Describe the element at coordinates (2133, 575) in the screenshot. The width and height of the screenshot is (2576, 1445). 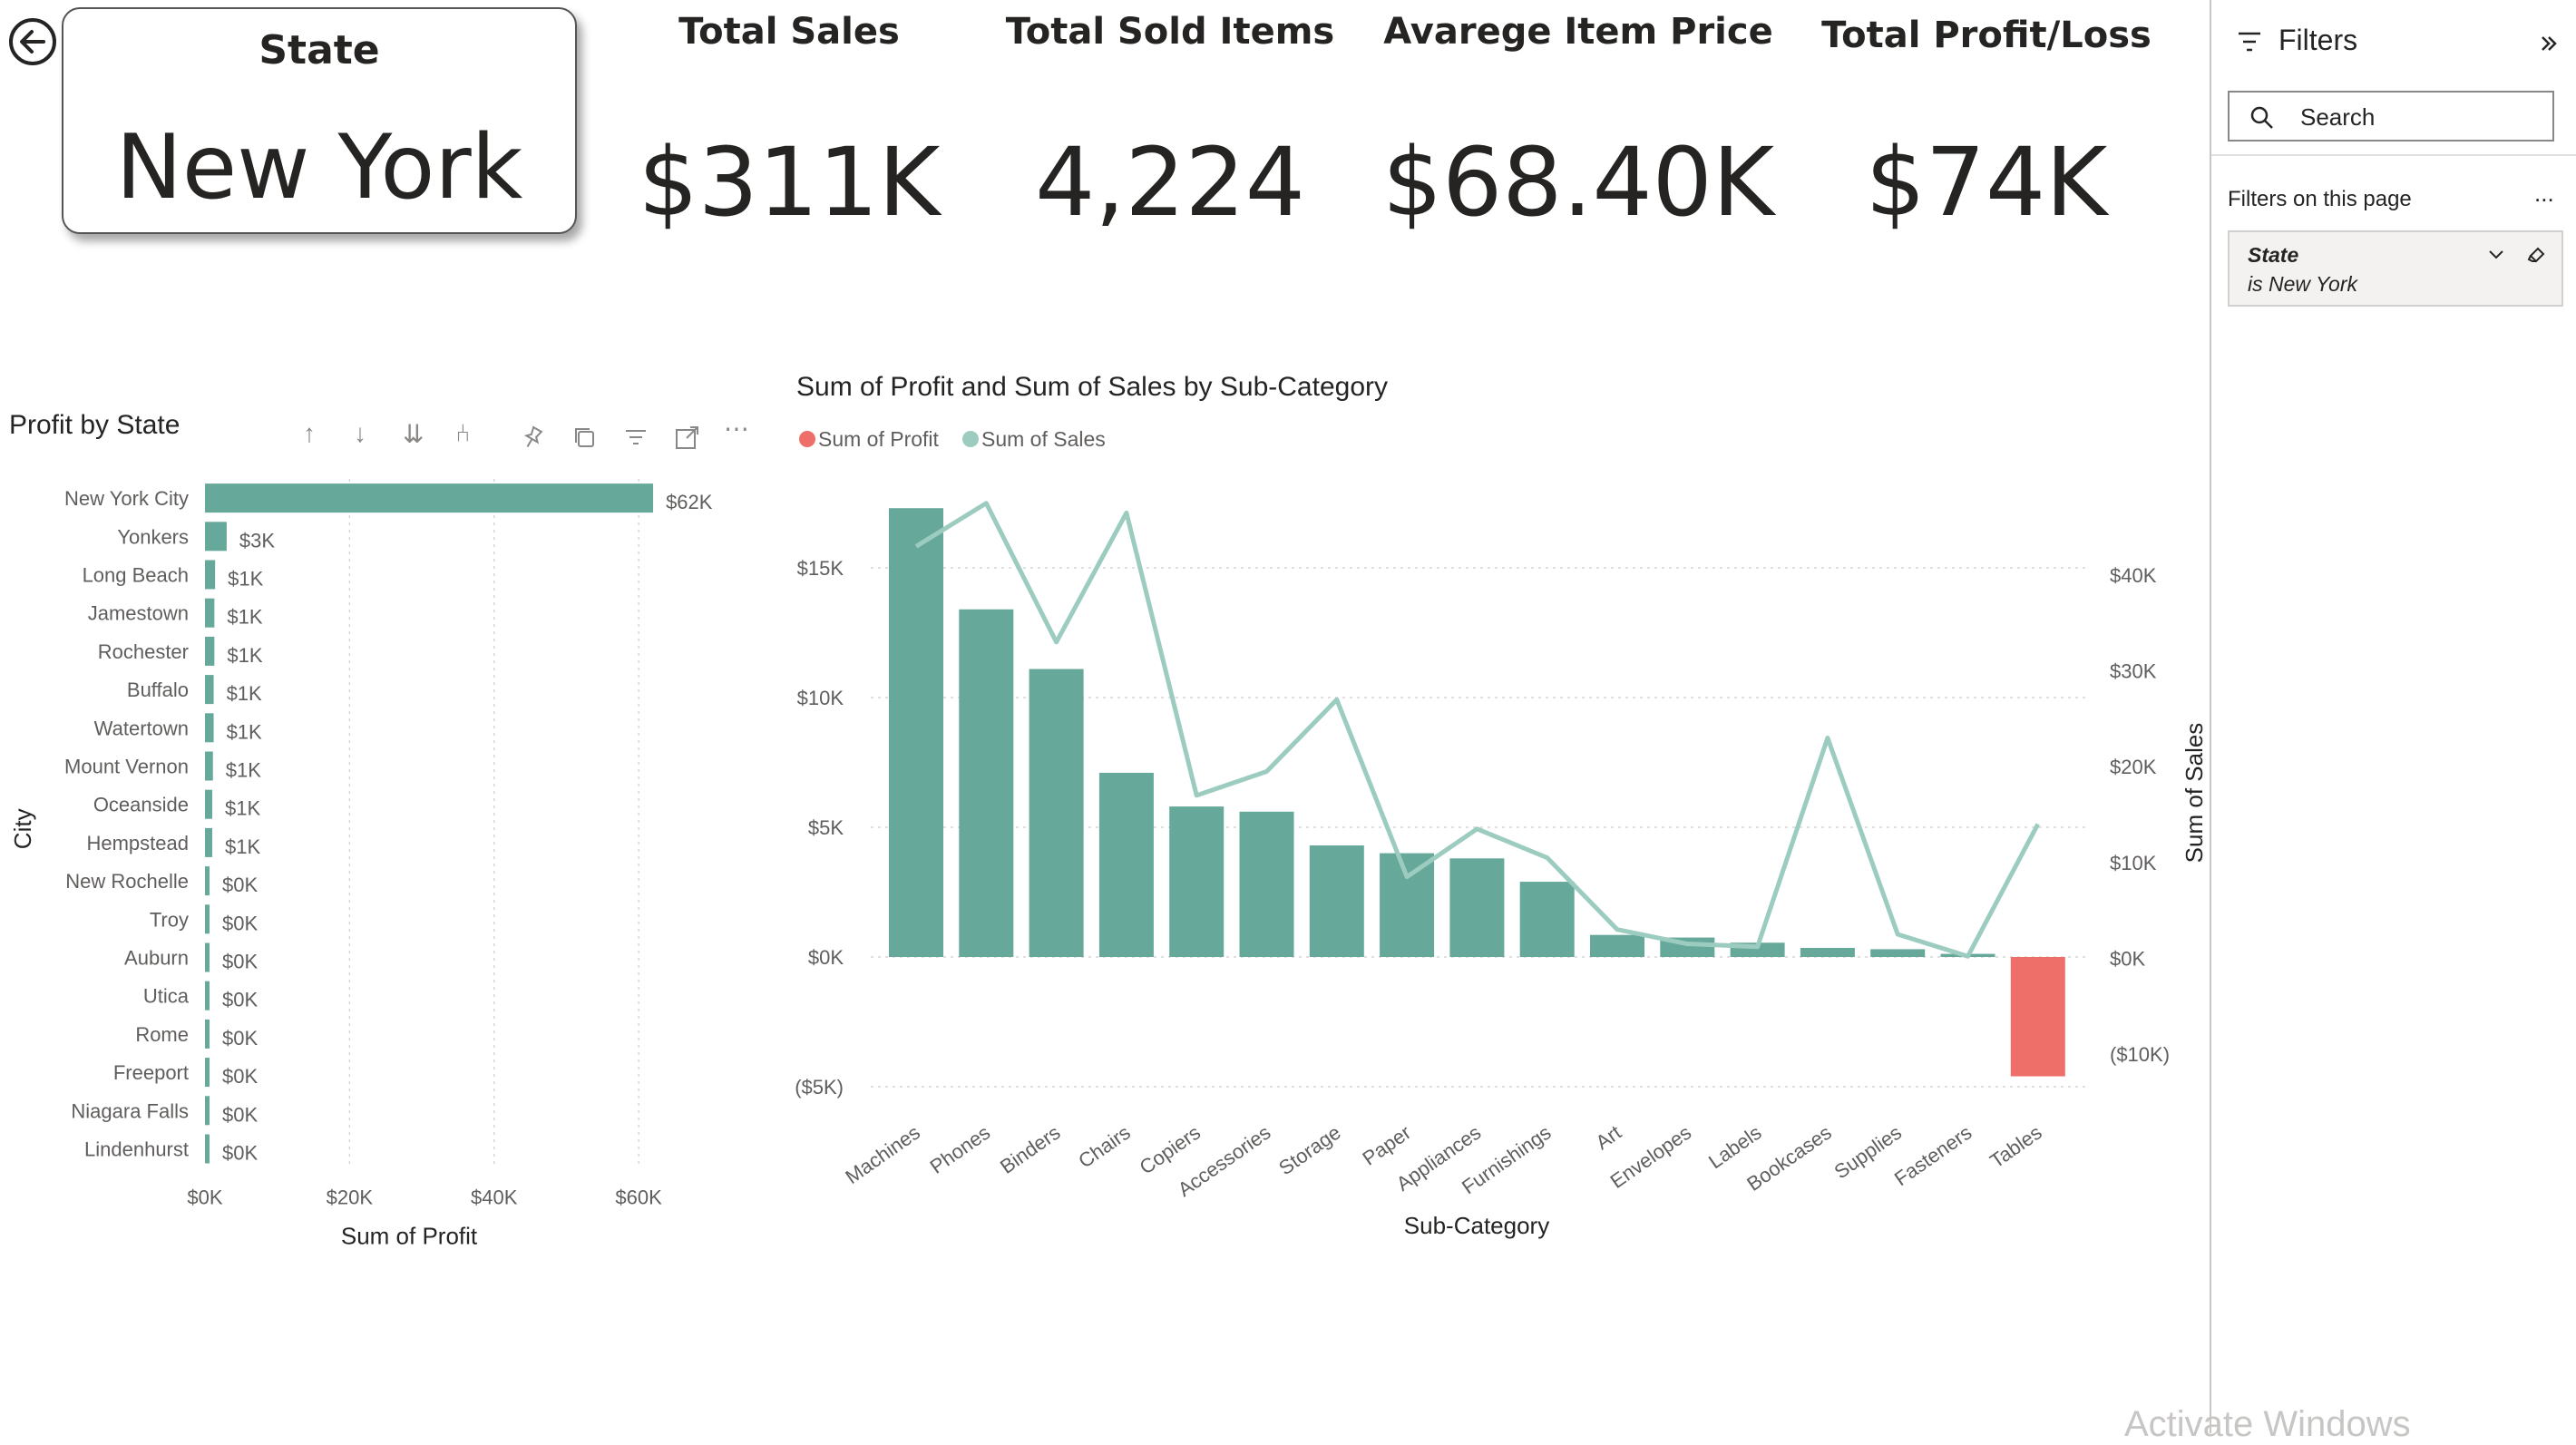
I see `y-right-tick-label: $40K` at that location.